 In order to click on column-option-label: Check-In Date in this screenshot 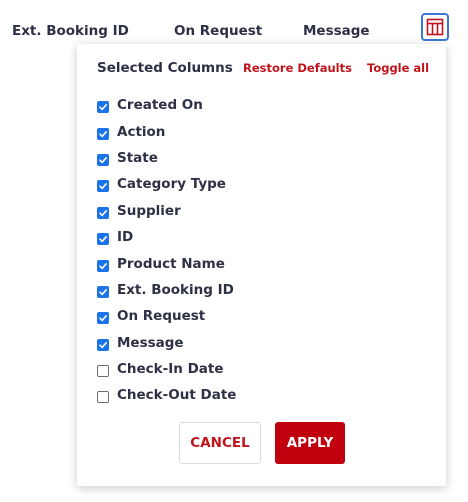, I will do `click(170, 369)`.